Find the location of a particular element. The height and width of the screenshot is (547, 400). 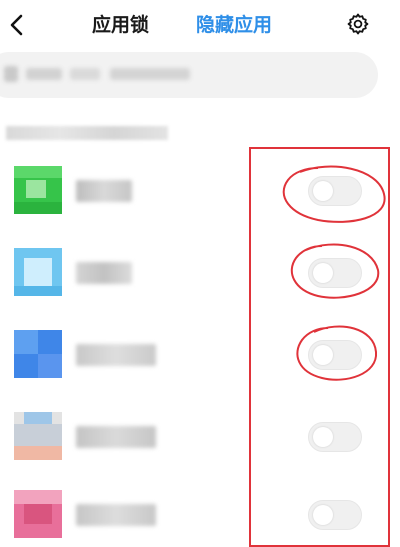

tab-app-lock: 应用锁 is located at coordinates (120, 25).